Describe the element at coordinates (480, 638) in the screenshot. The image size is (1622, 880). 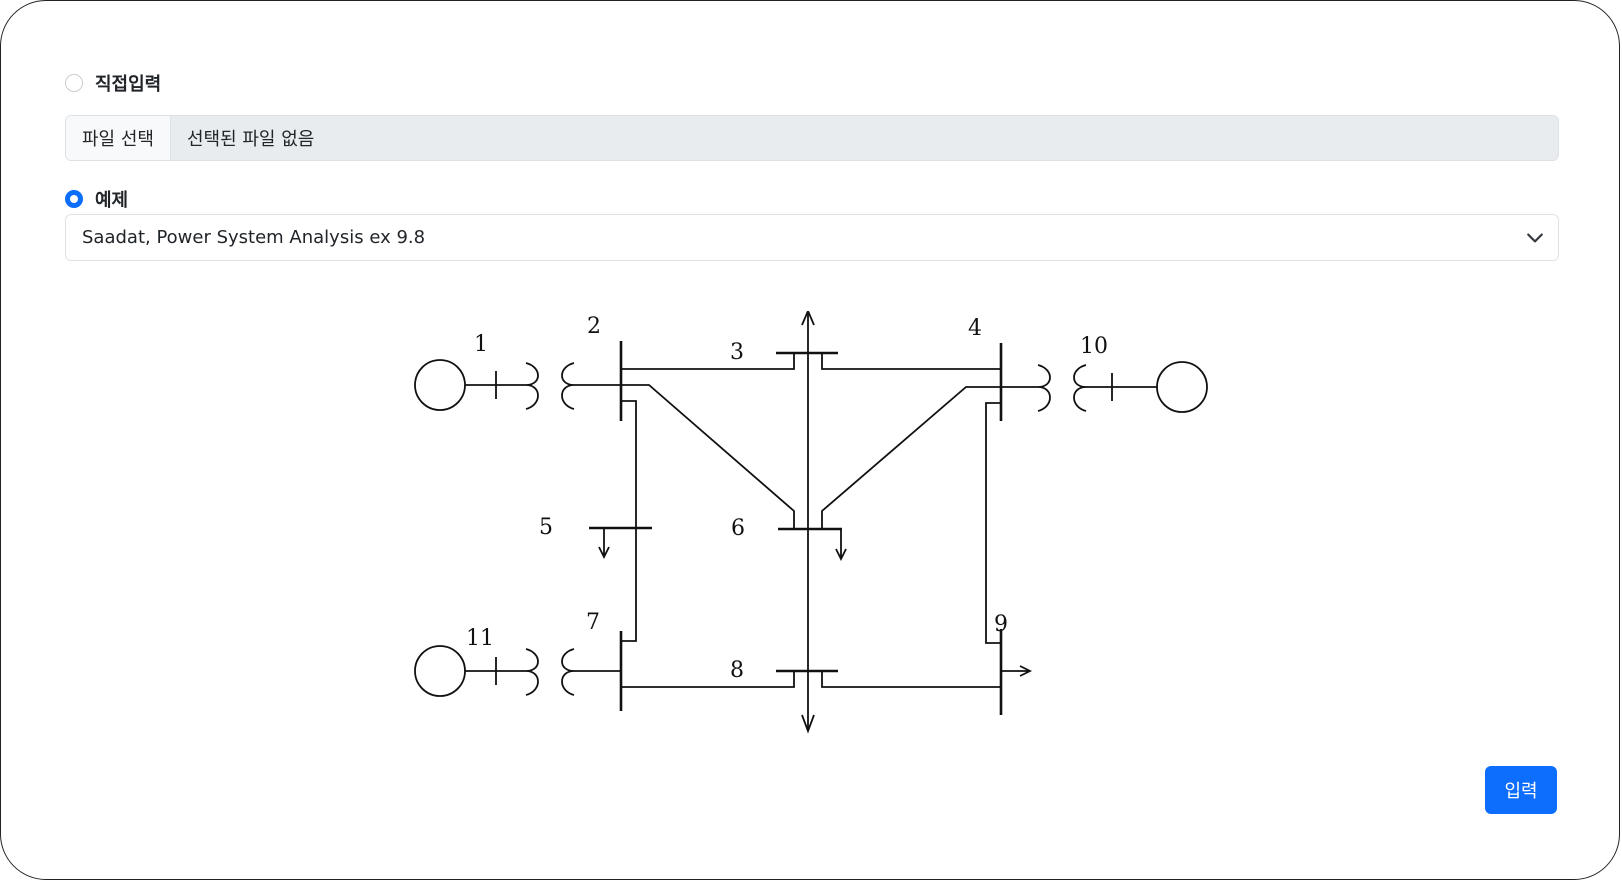
I see `bus-label: 11` at that location.